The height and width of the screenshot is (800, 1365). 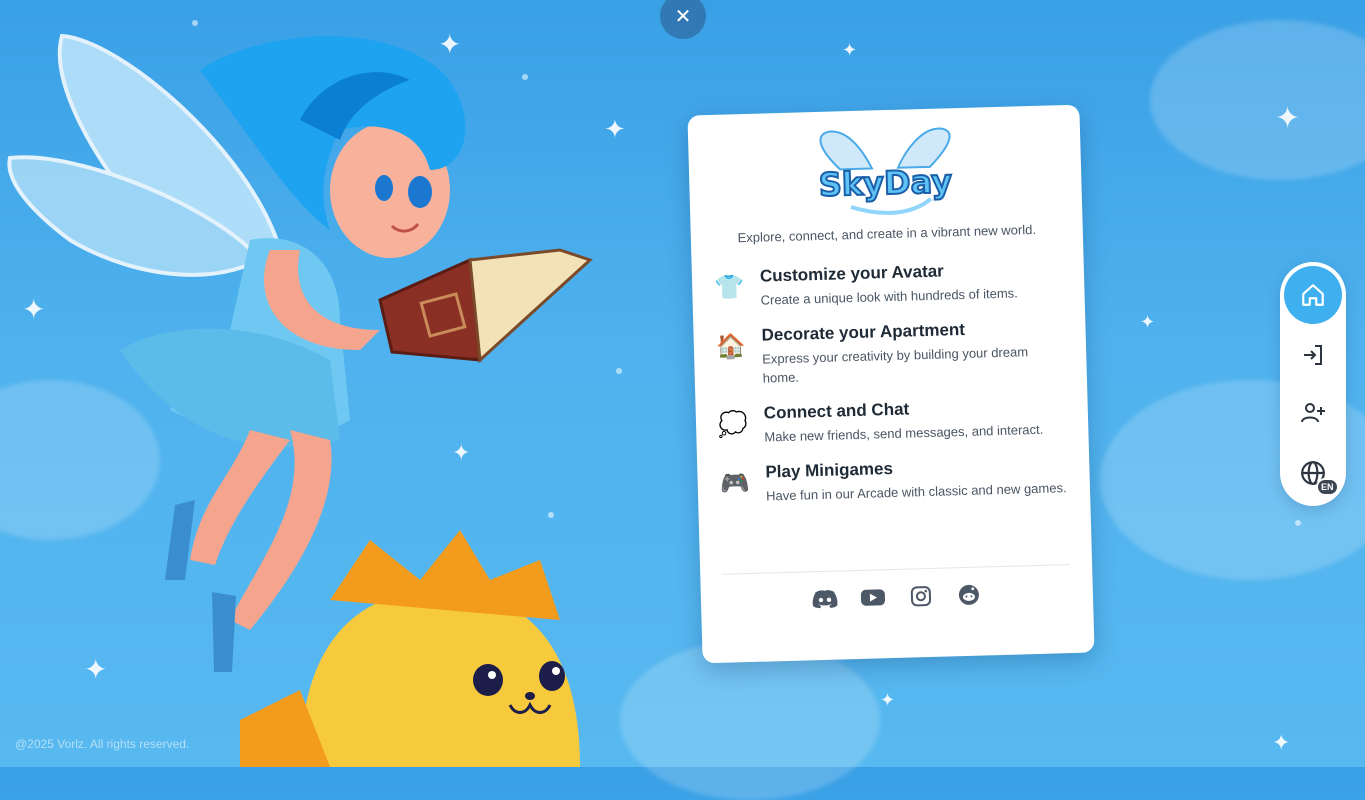 I want to click on youtube-icon, so click(x=873, y=597).